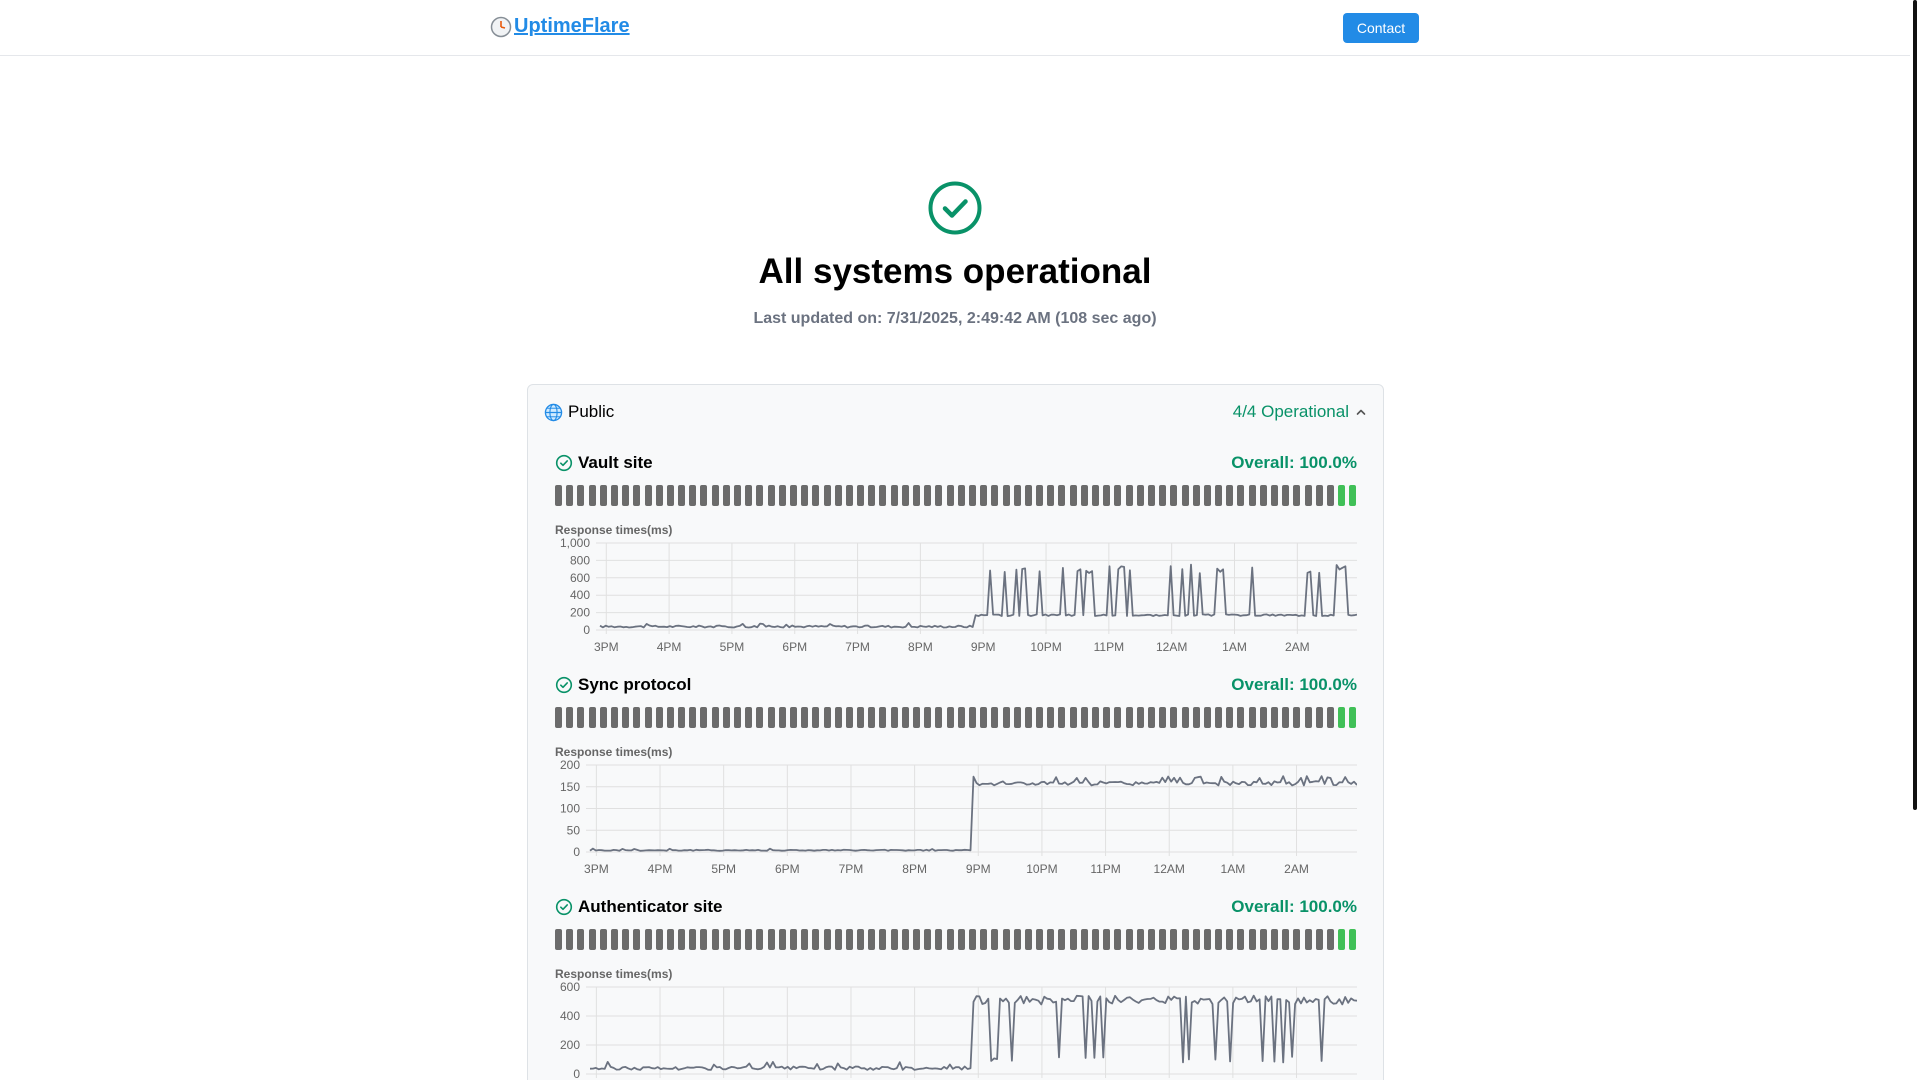 This screenshot has height=1080, width=1920. What do you see at coordinates (572, 26) in the screenshot?
I see `brand-name: UptimeFlare` at bounding box center [572, 26].